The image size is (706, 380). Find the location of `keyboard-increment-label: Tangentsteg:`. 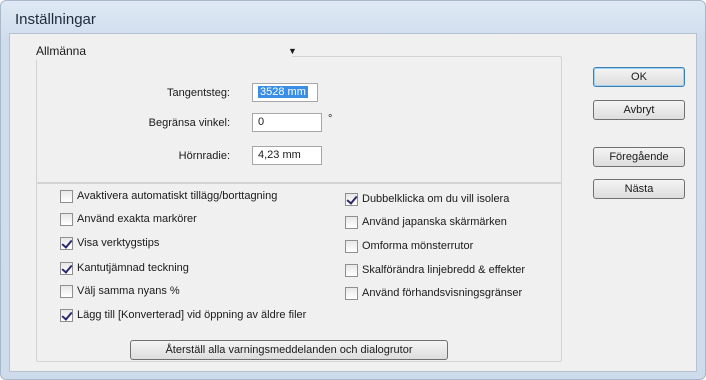

keyboard-increment-label: Tangentsteg: is located at coordinates (198, 93).